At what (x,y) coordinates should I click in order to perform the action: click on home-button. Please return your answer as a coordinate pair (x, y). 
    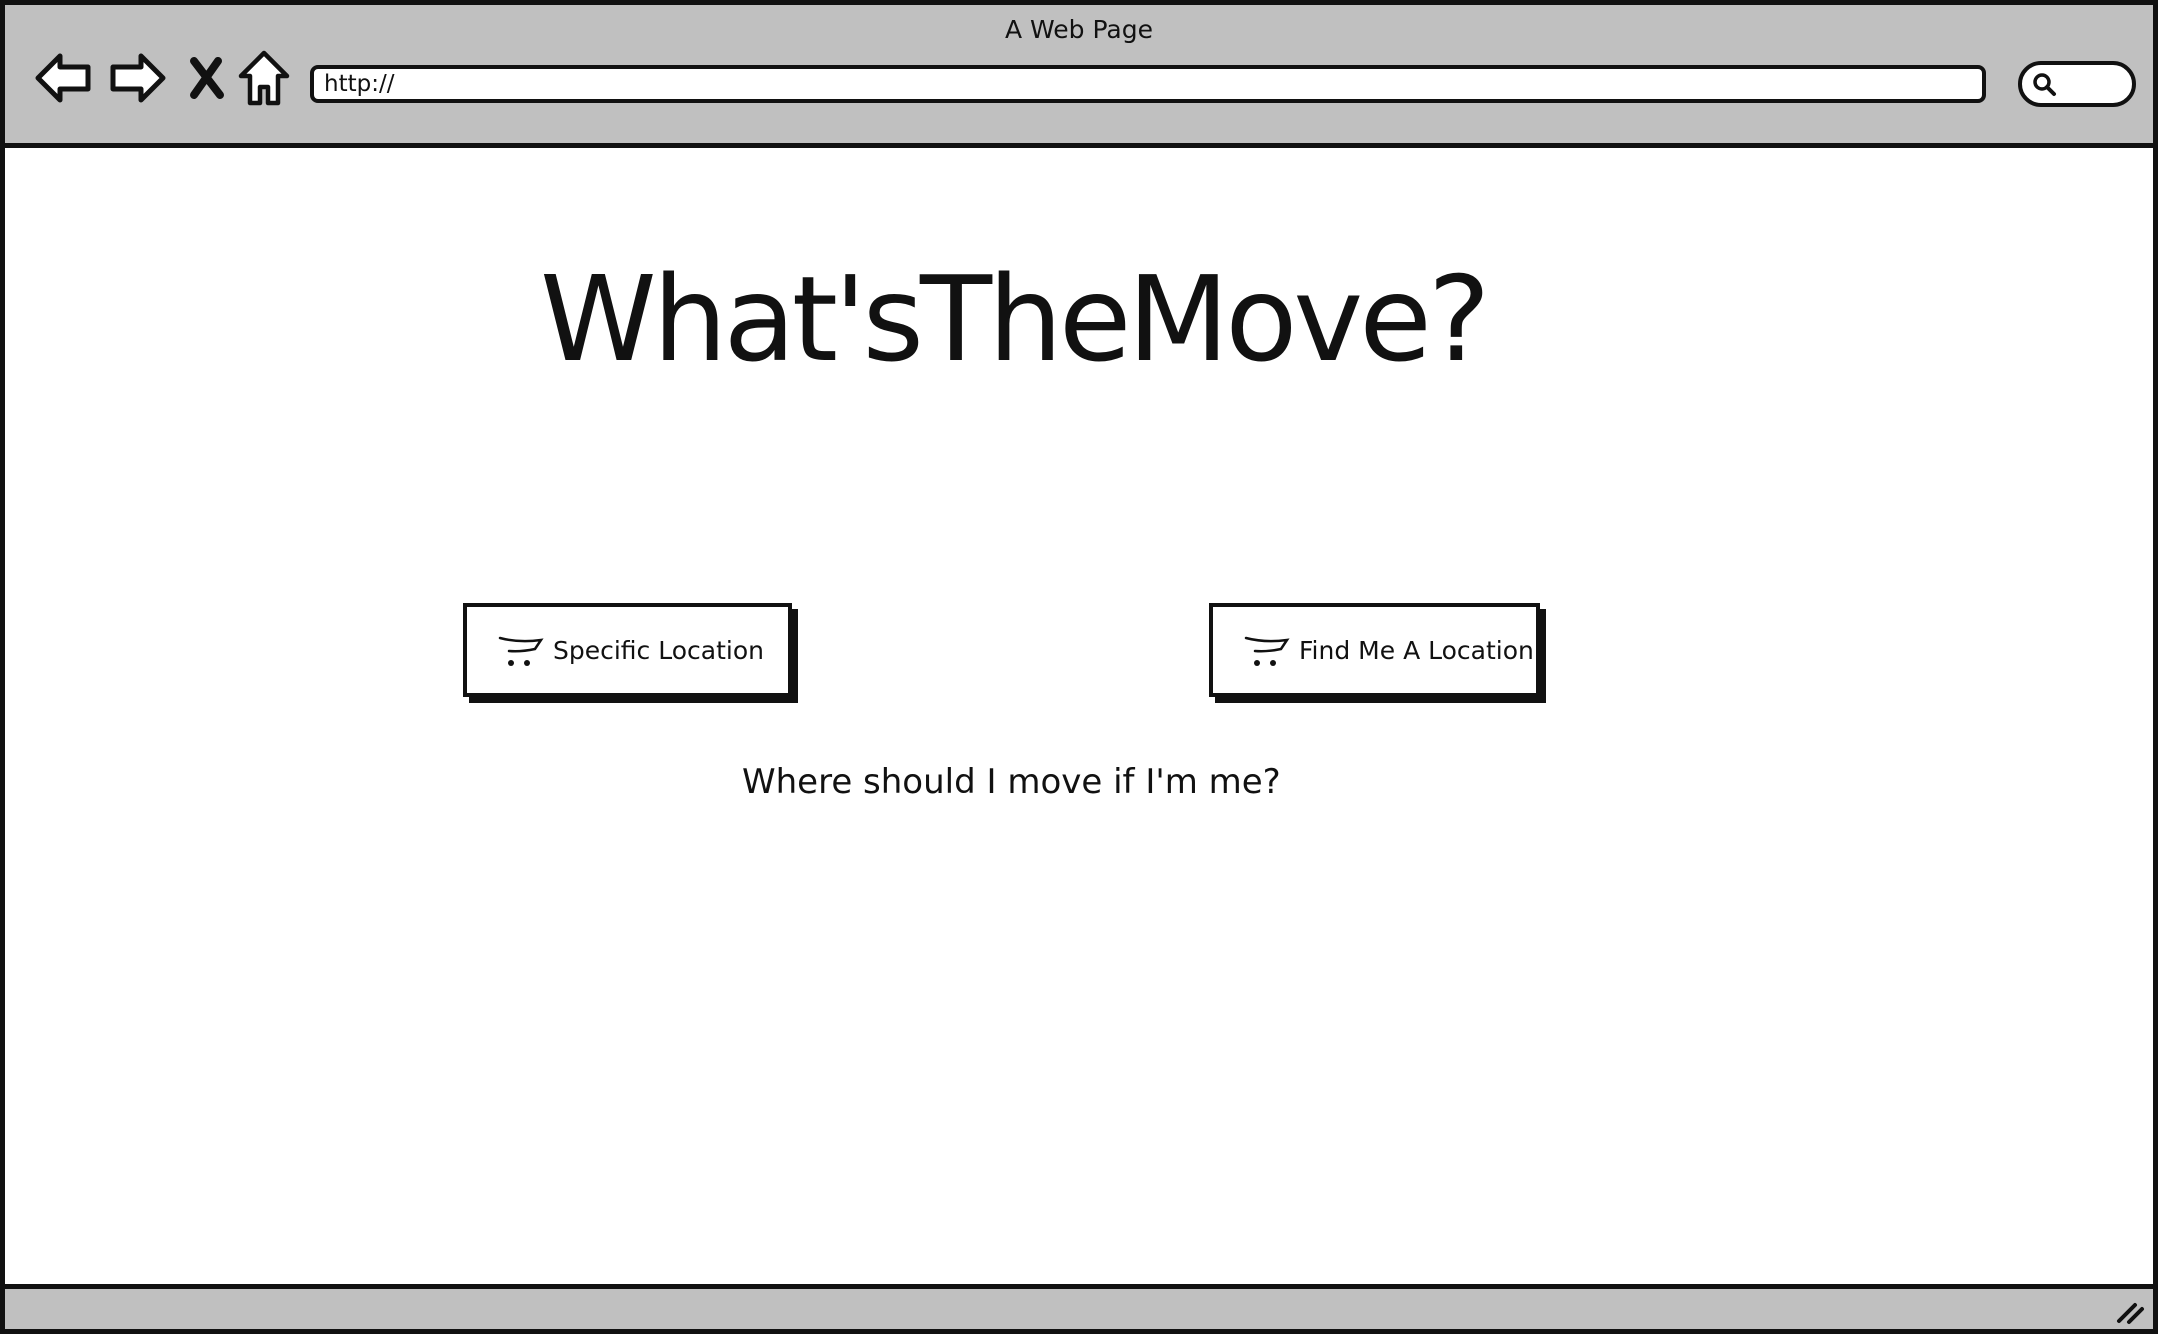
    Looking at the image, I should click on (264, 78).